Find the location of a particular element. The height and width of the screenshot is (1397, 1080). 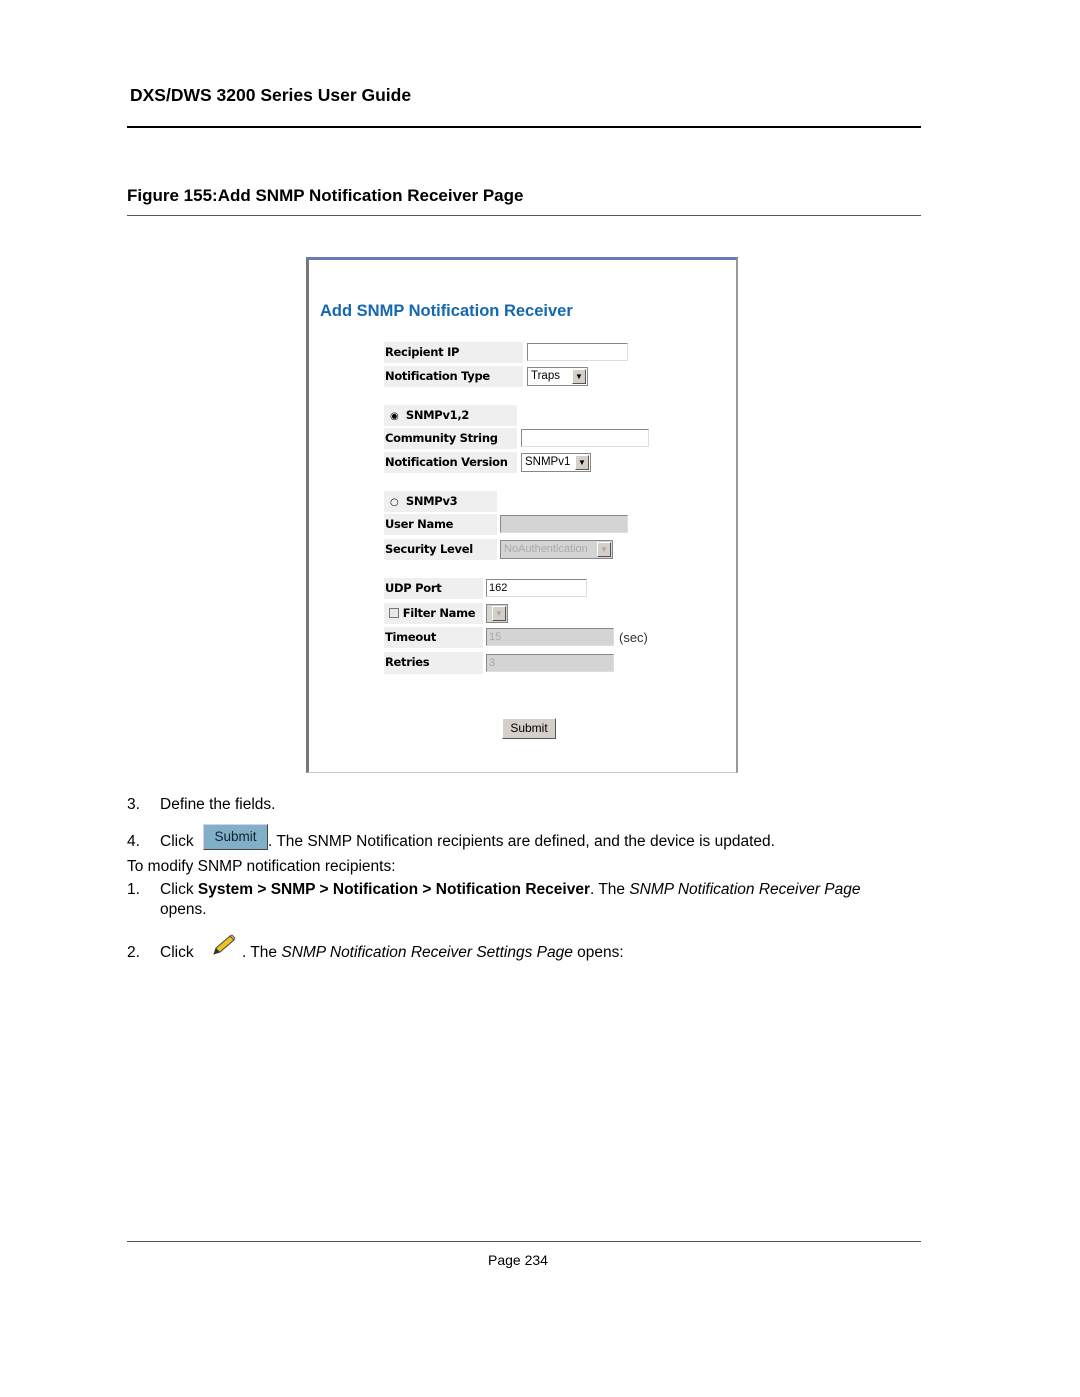

step-4-number: 4. is located at coordinates (133, 841).